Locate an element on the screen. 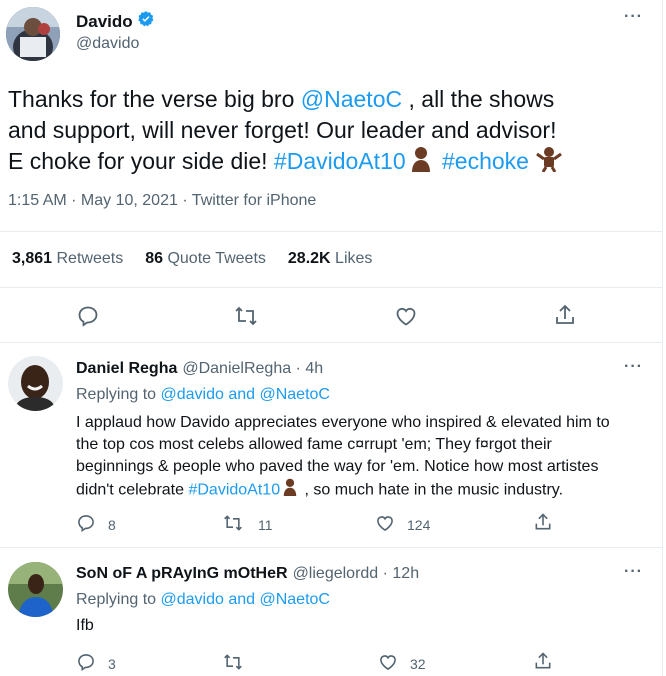  mention-link: @NaetoC is located at coordinates (351, 99).